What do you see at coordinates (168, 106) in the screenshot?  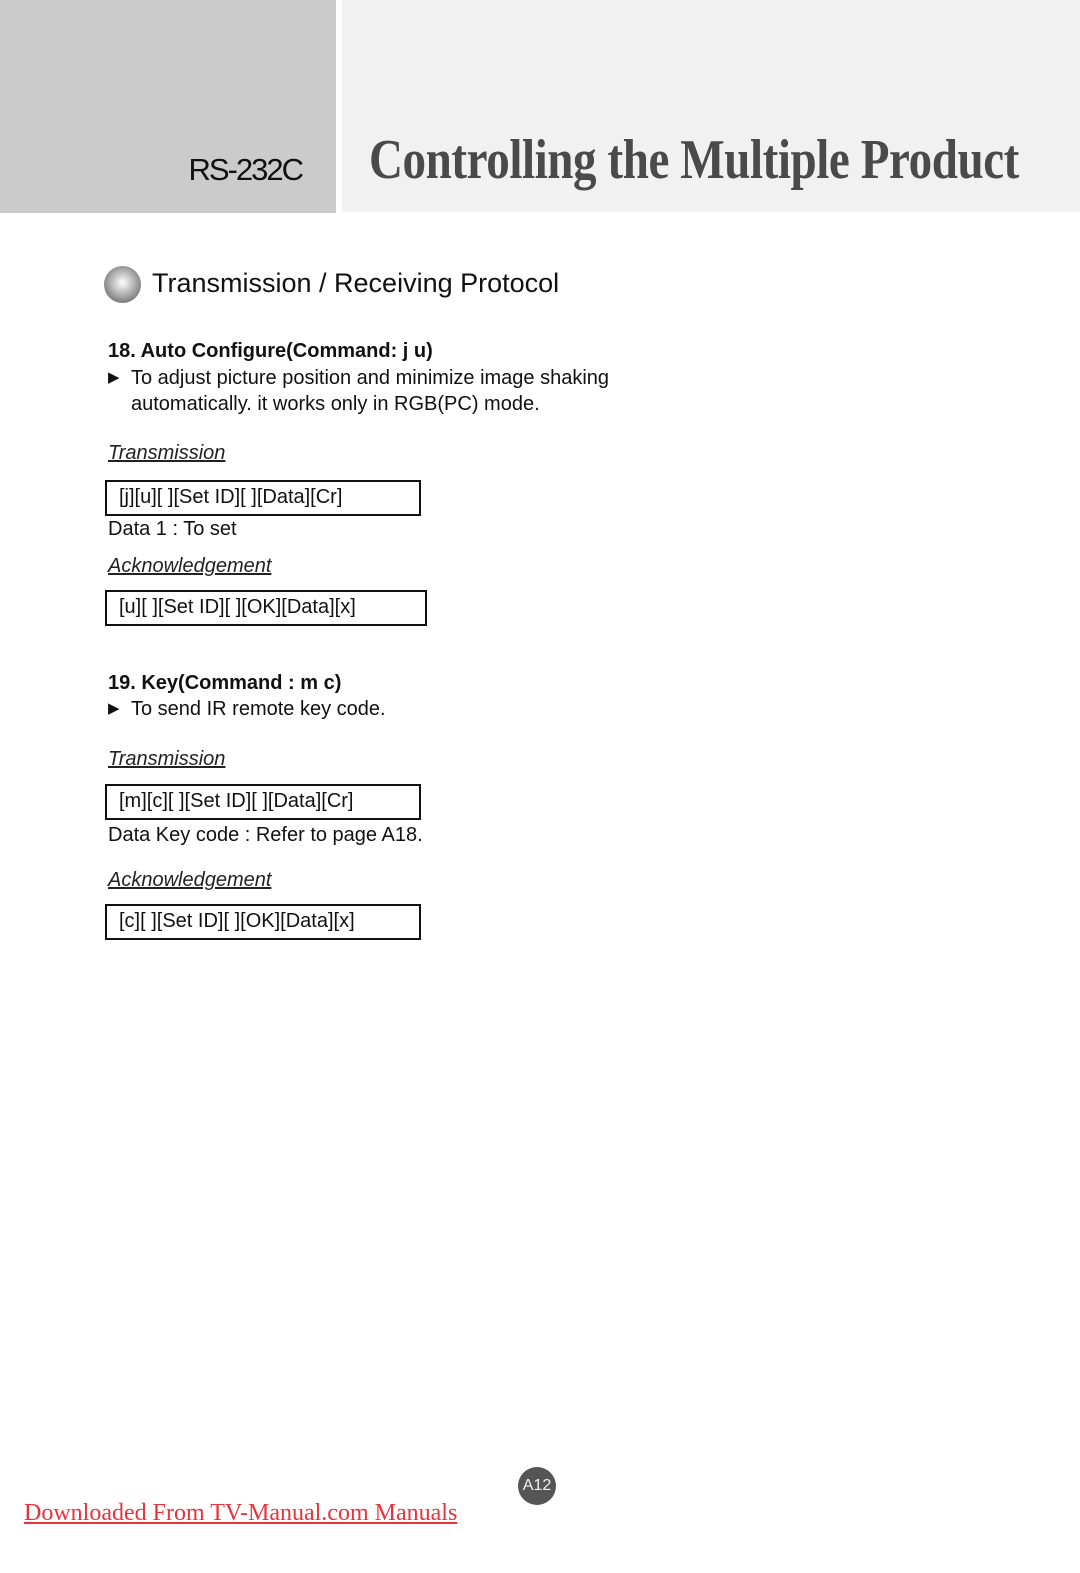 I see `header-left-panel: RS-232C` at bounding box center [168, 106].